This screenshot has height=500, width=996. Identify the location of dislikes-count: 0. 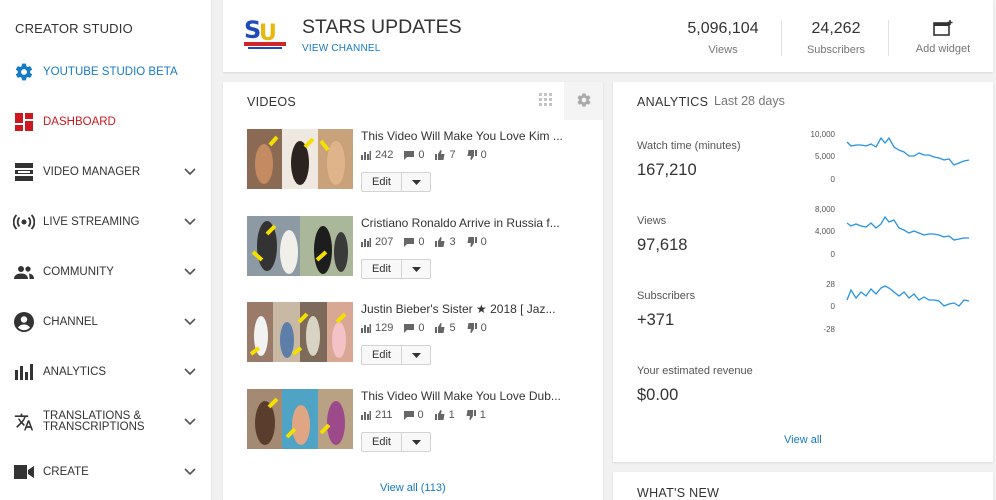
(483, 328).